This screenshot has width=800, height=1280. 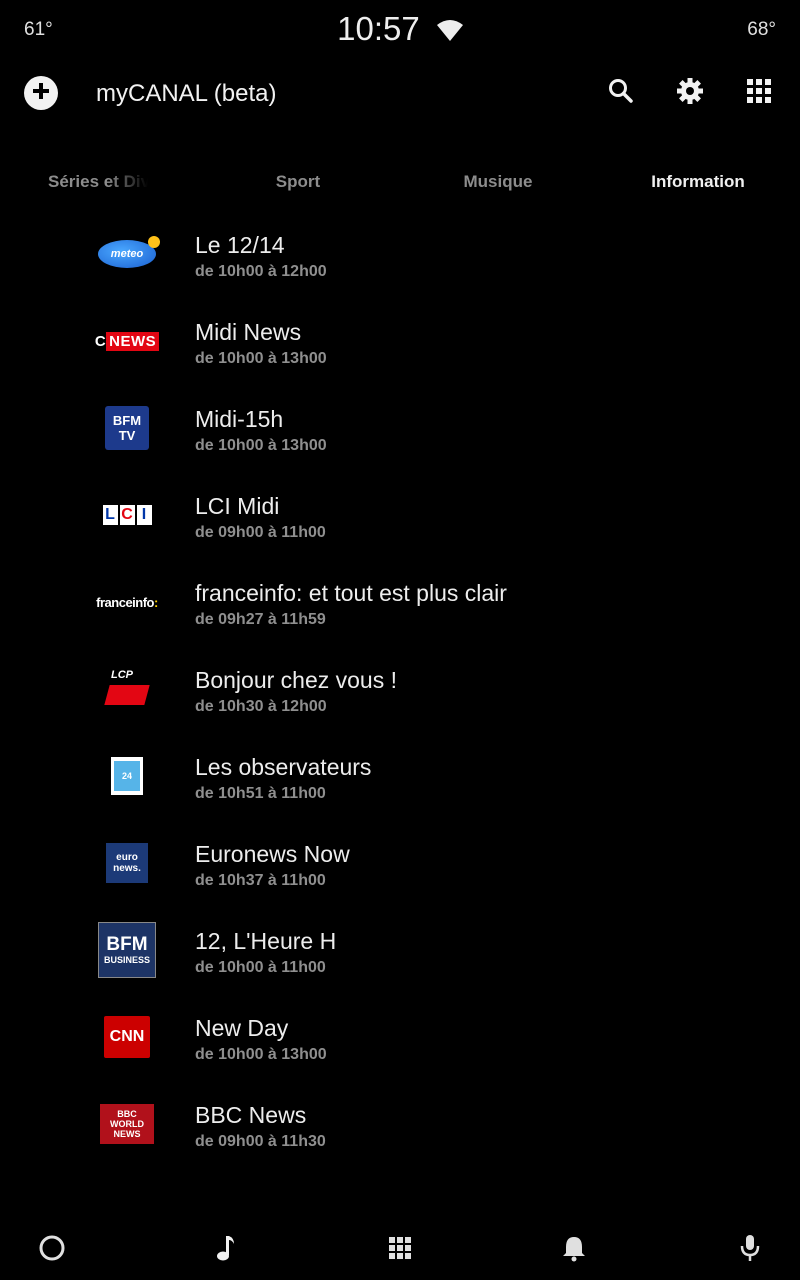 I want to click on bfmtv-logo: BFM TV, so click(x=127, y=428).